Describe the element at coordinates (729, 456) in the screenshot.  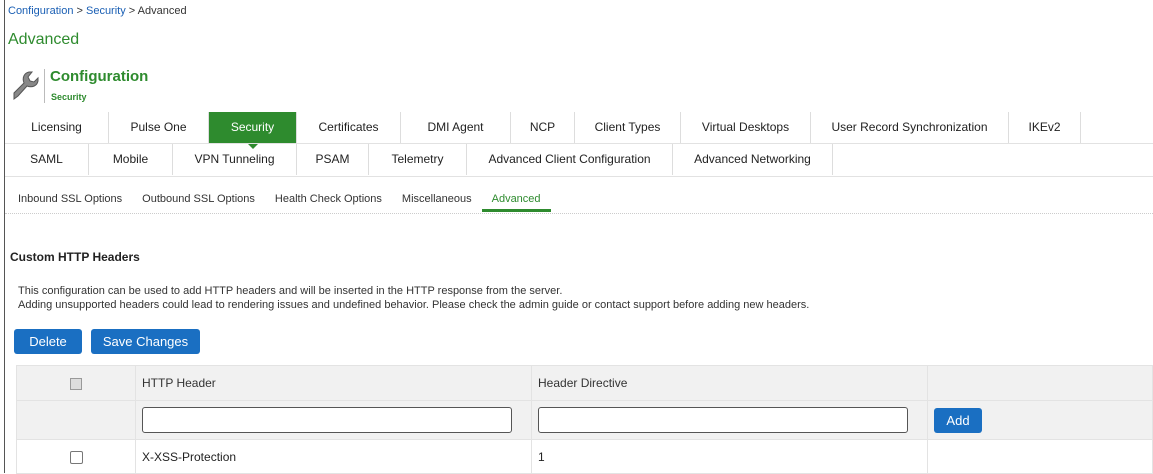
I see `header-directive-cell: 1` at that location.